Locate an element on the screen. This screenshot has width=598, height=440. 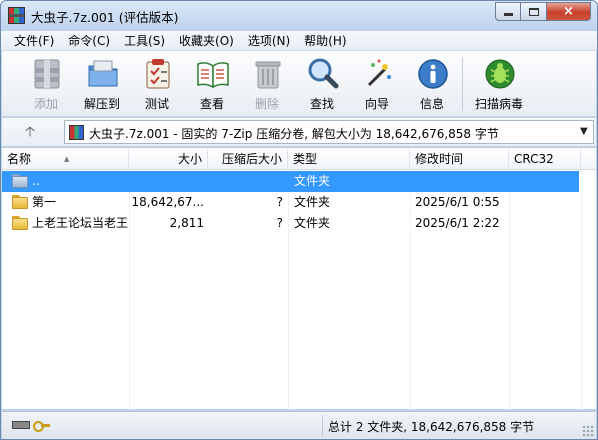
up-arrow-icon: 🡡 is located at coordinates (30, 132).